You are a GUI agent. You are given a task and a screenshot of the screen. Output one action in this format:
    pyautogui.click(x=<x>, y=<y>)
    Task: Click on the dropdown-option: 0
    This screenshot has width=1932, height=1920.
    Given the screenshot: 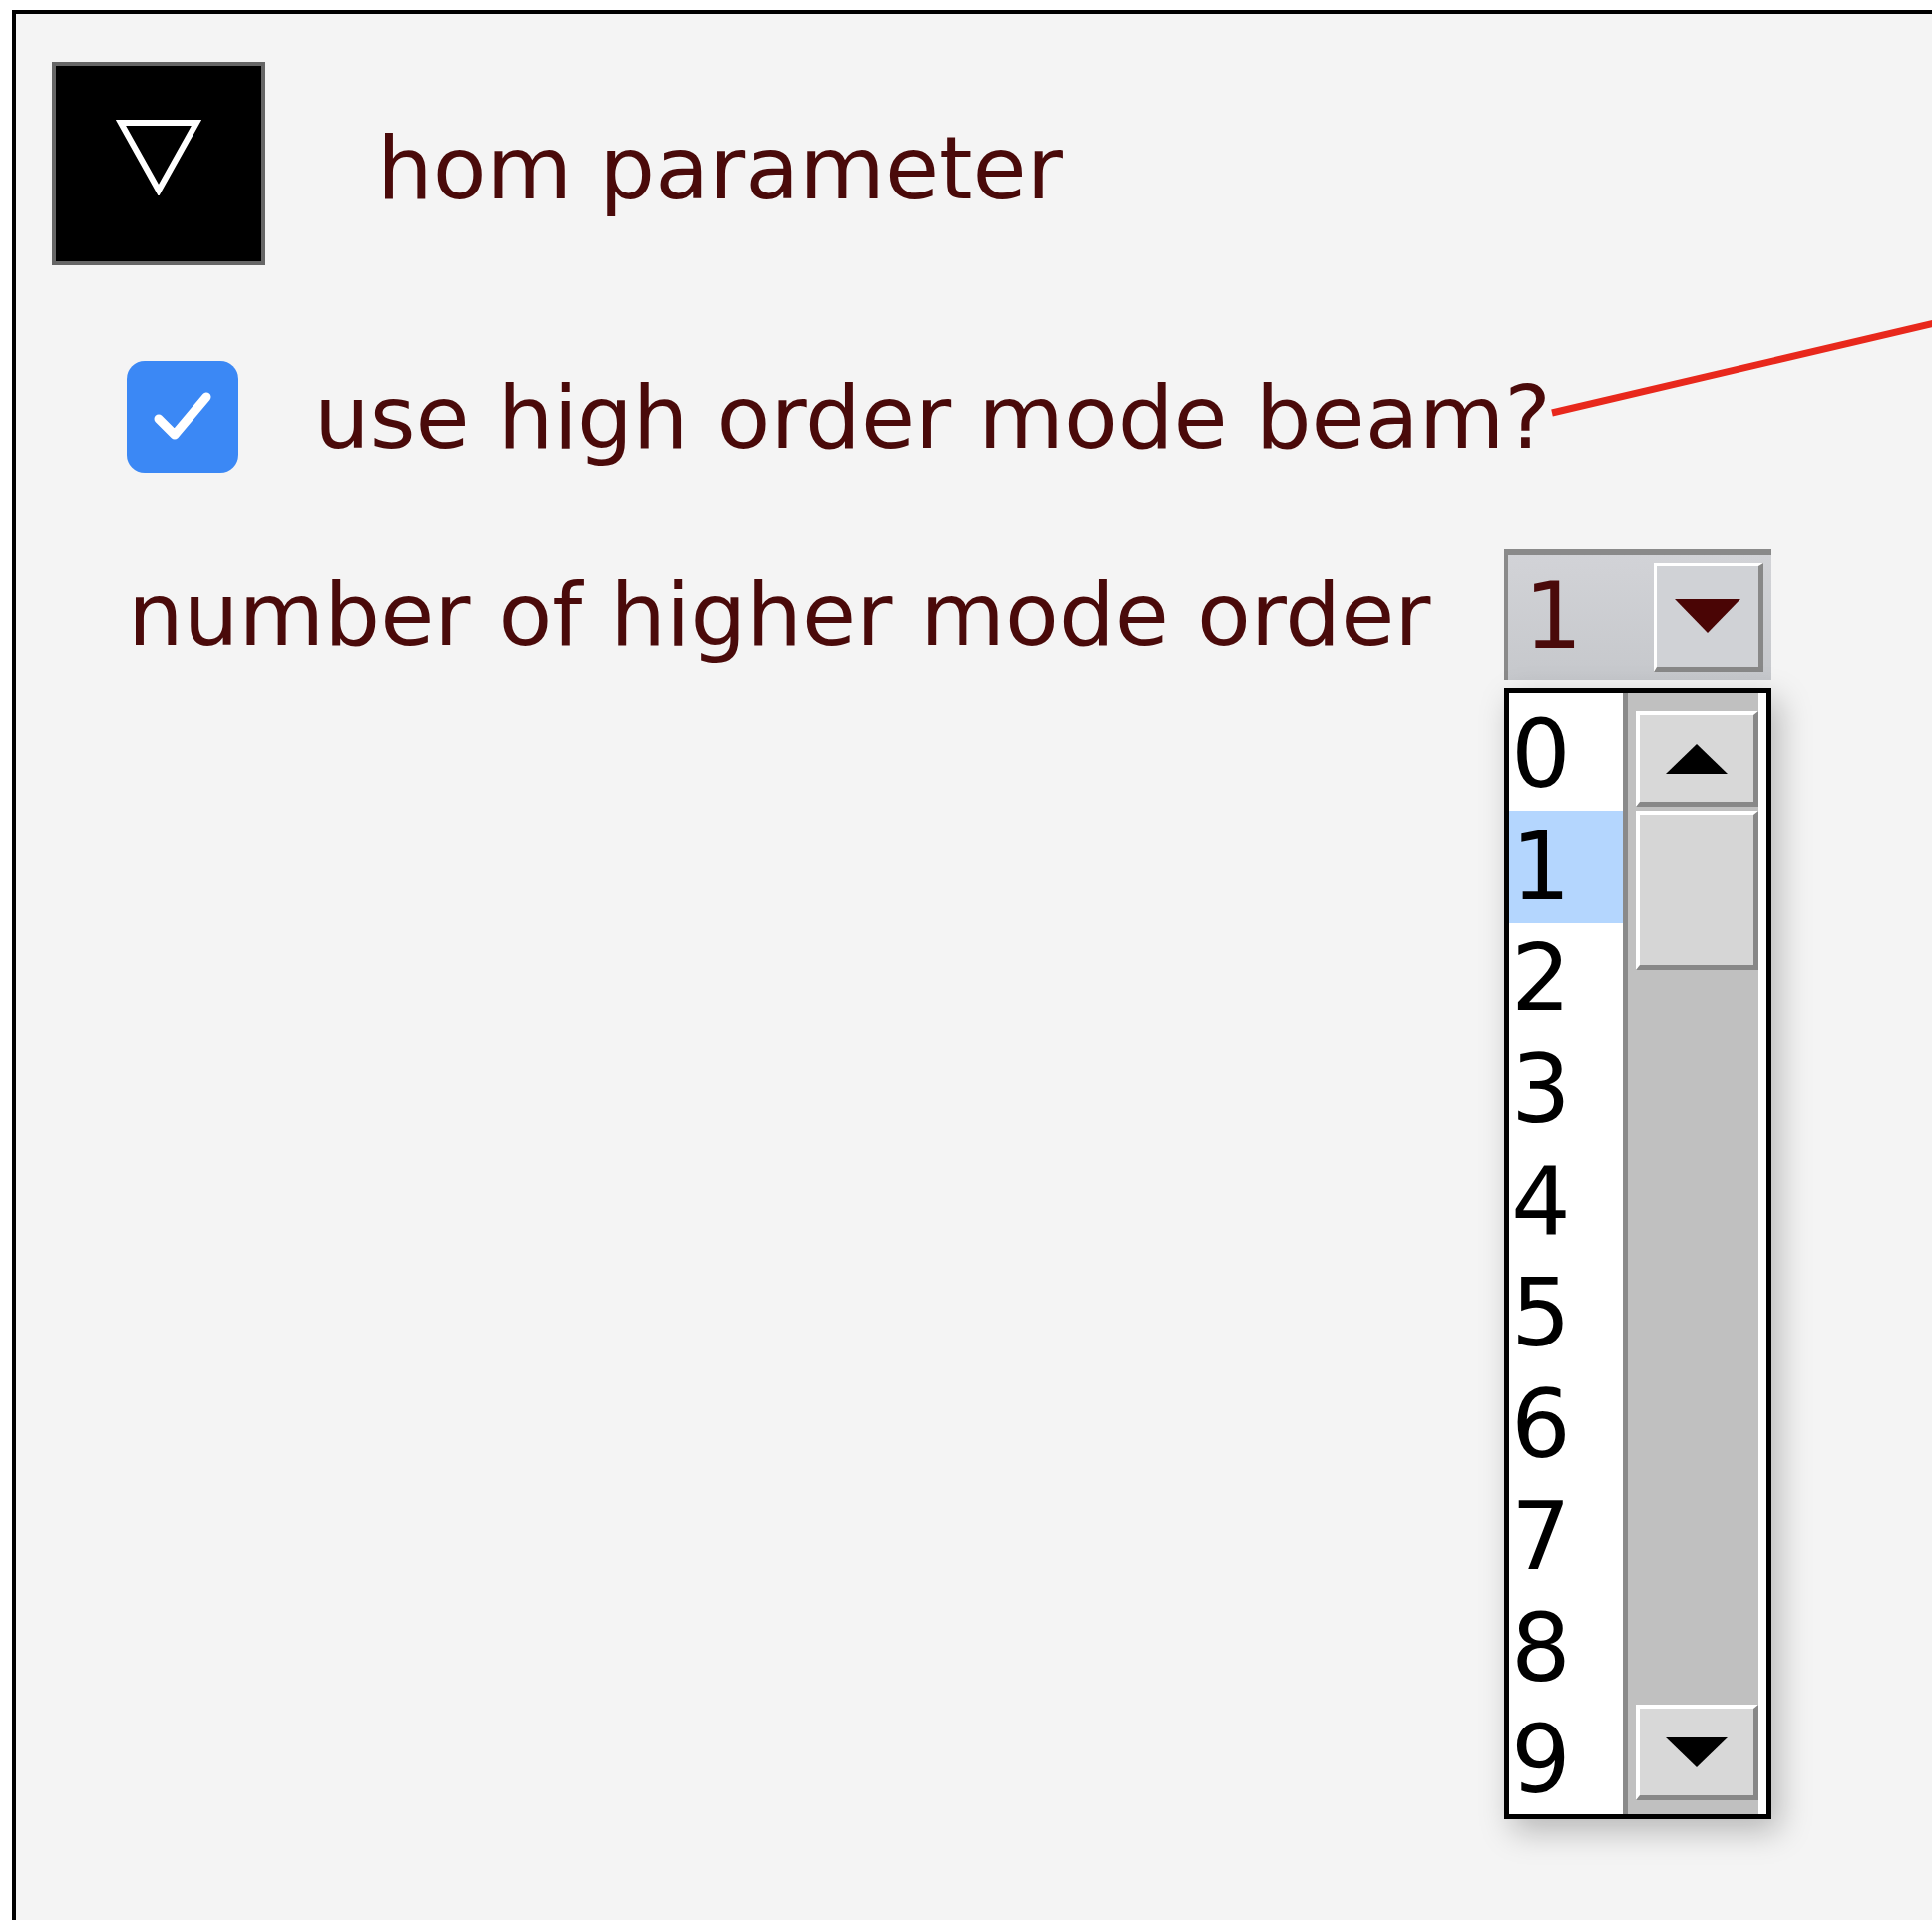 What is the action you would take?
    pyautogui.click(x=1566, y=755)
    